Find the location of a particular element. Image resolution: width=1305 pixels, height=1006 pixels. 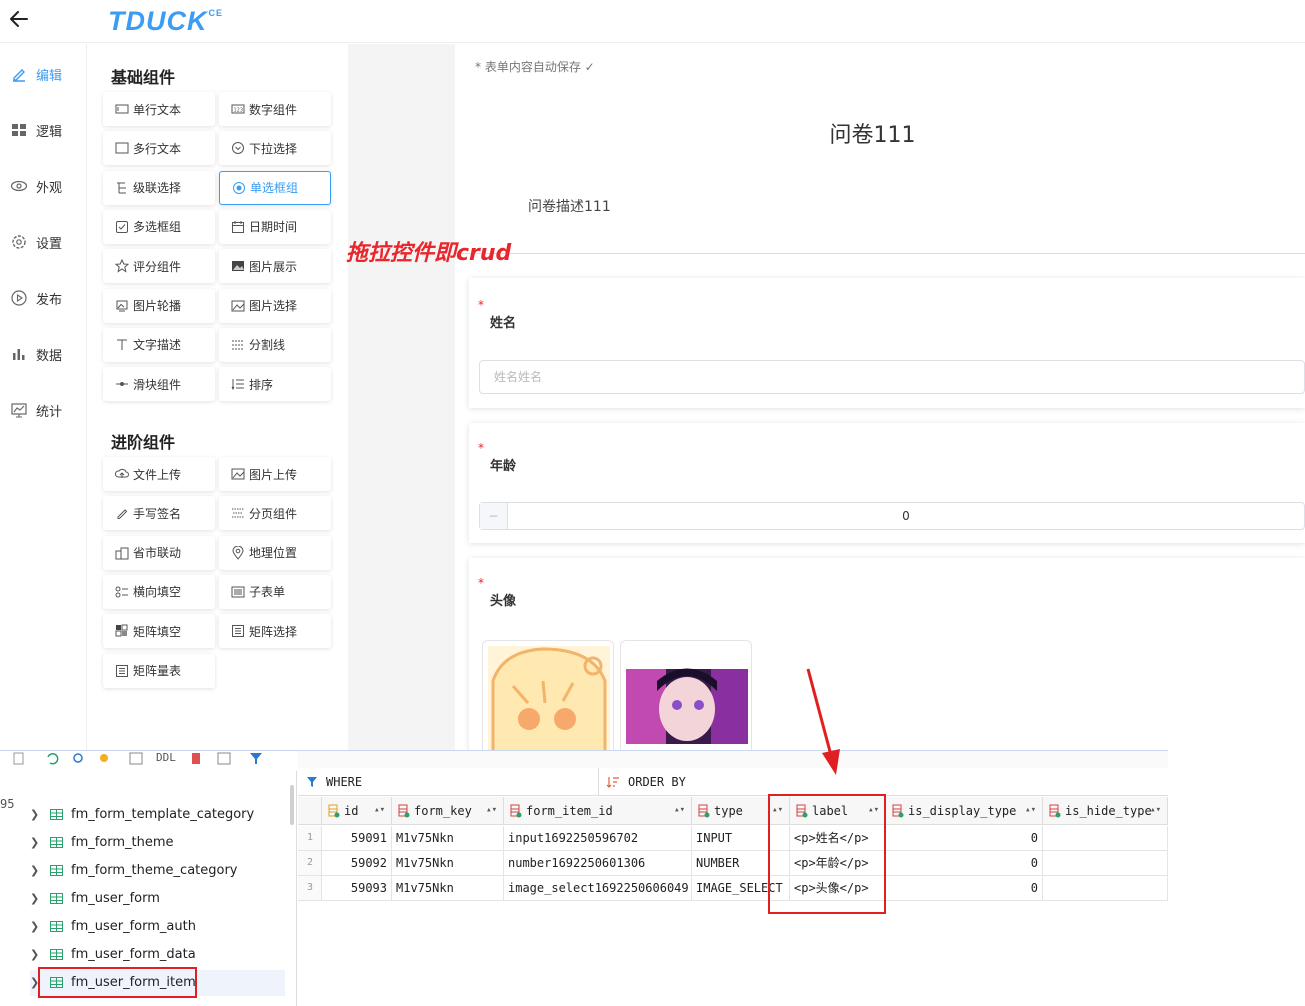

tree-table-item: ❯ fm_form_template_category is located at coordinates (142, 814).